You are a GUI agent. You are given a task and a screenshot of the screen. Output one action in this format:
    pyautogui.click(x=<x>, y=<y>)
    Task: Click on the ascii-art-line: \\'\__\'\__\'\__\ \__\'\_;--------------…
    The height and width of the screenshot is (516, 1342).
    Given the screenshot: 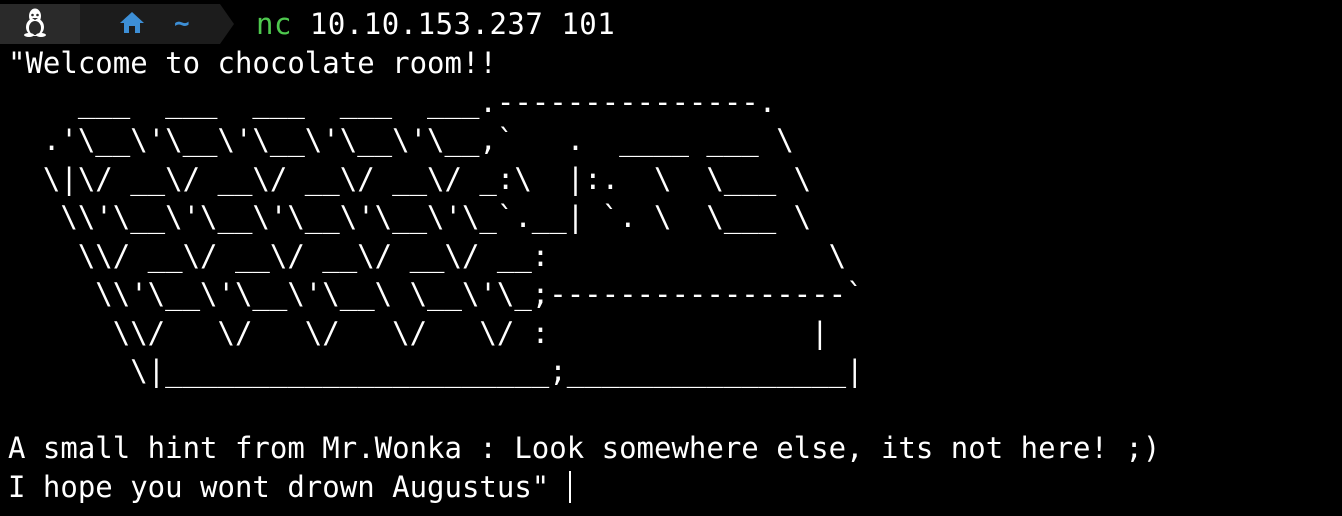 What is the action you would take?
    pyautogui.click(x=436, y=294)
    